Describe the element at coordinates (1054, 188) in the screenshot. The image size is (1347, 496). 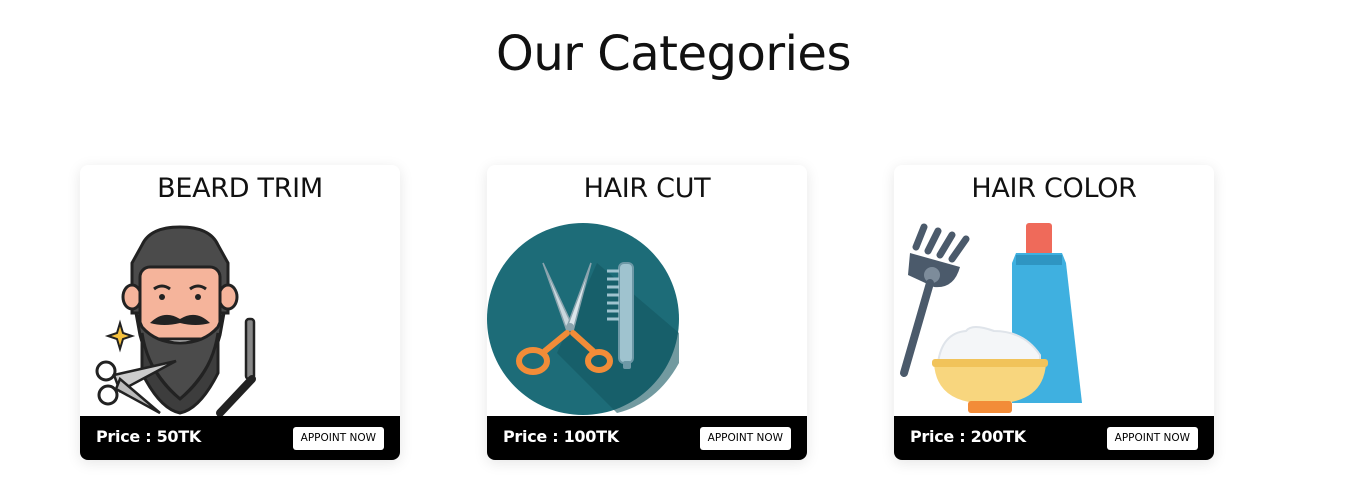
I see `card-title: HAIR COLOR` at that location.